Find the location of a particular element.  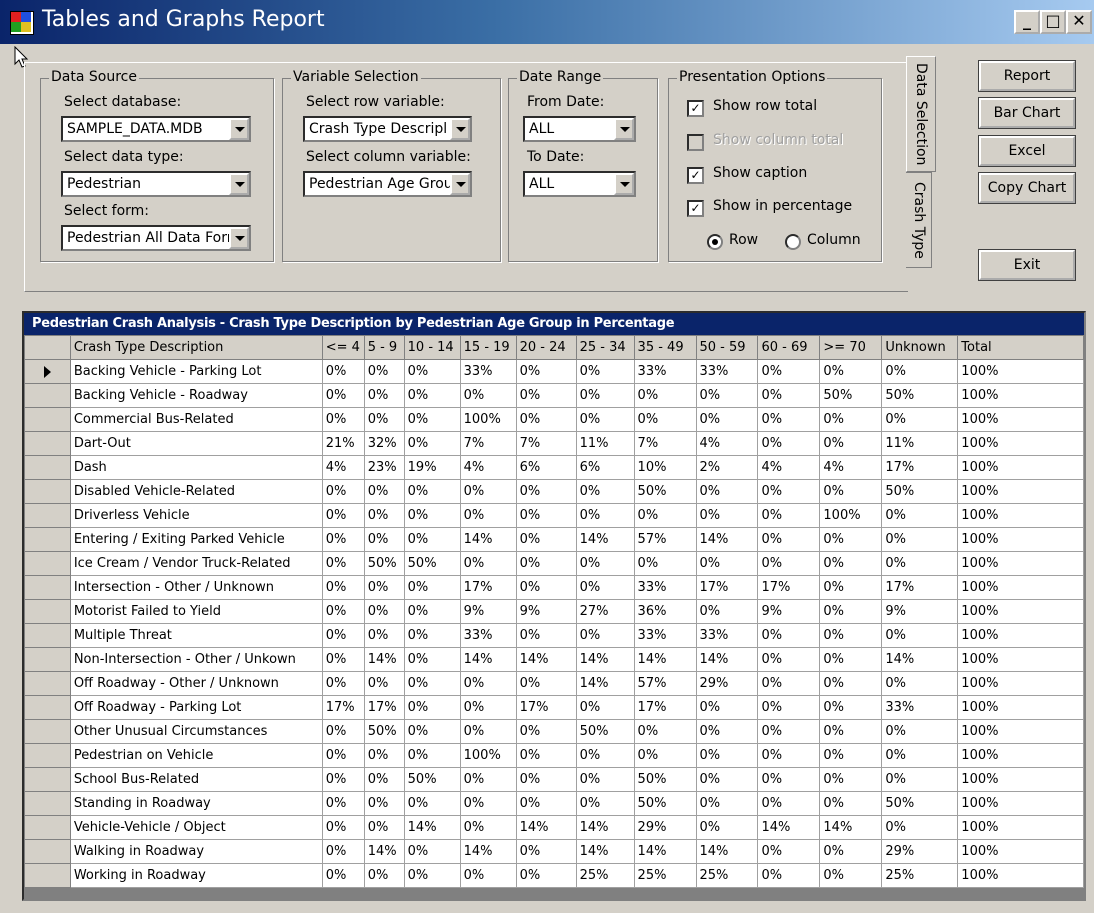

table-row: Dart-Out 21% 32% 0% 7% 7% 11% 7% 4% 0% 0% 11% 100% is located at coordinates (554, 443).